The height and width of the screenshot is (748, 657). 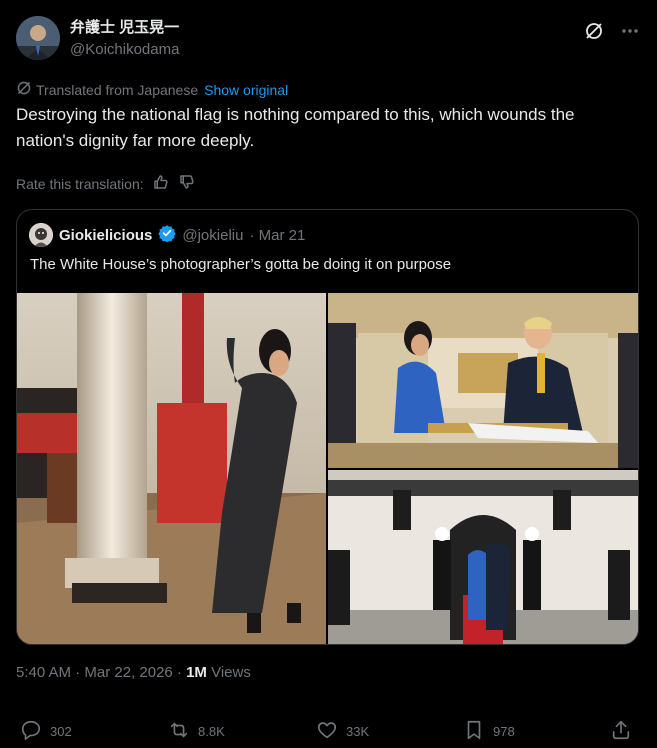 What do you see at coordinates (41, 235) in the screenshot?
I see `quote-avatar` at bounding box center [41, 235].